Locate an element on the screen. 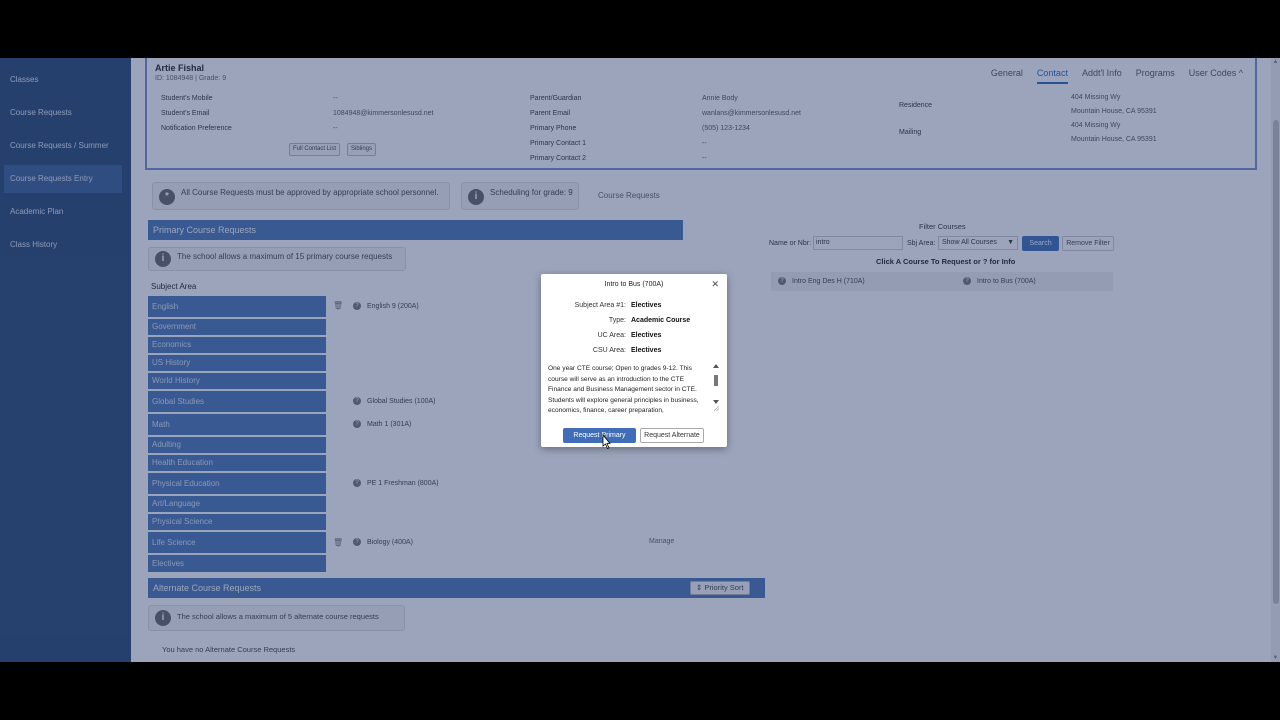 This screenshot has width=1280, height=720. description-scrollbar is located at coordinates (716, 388).